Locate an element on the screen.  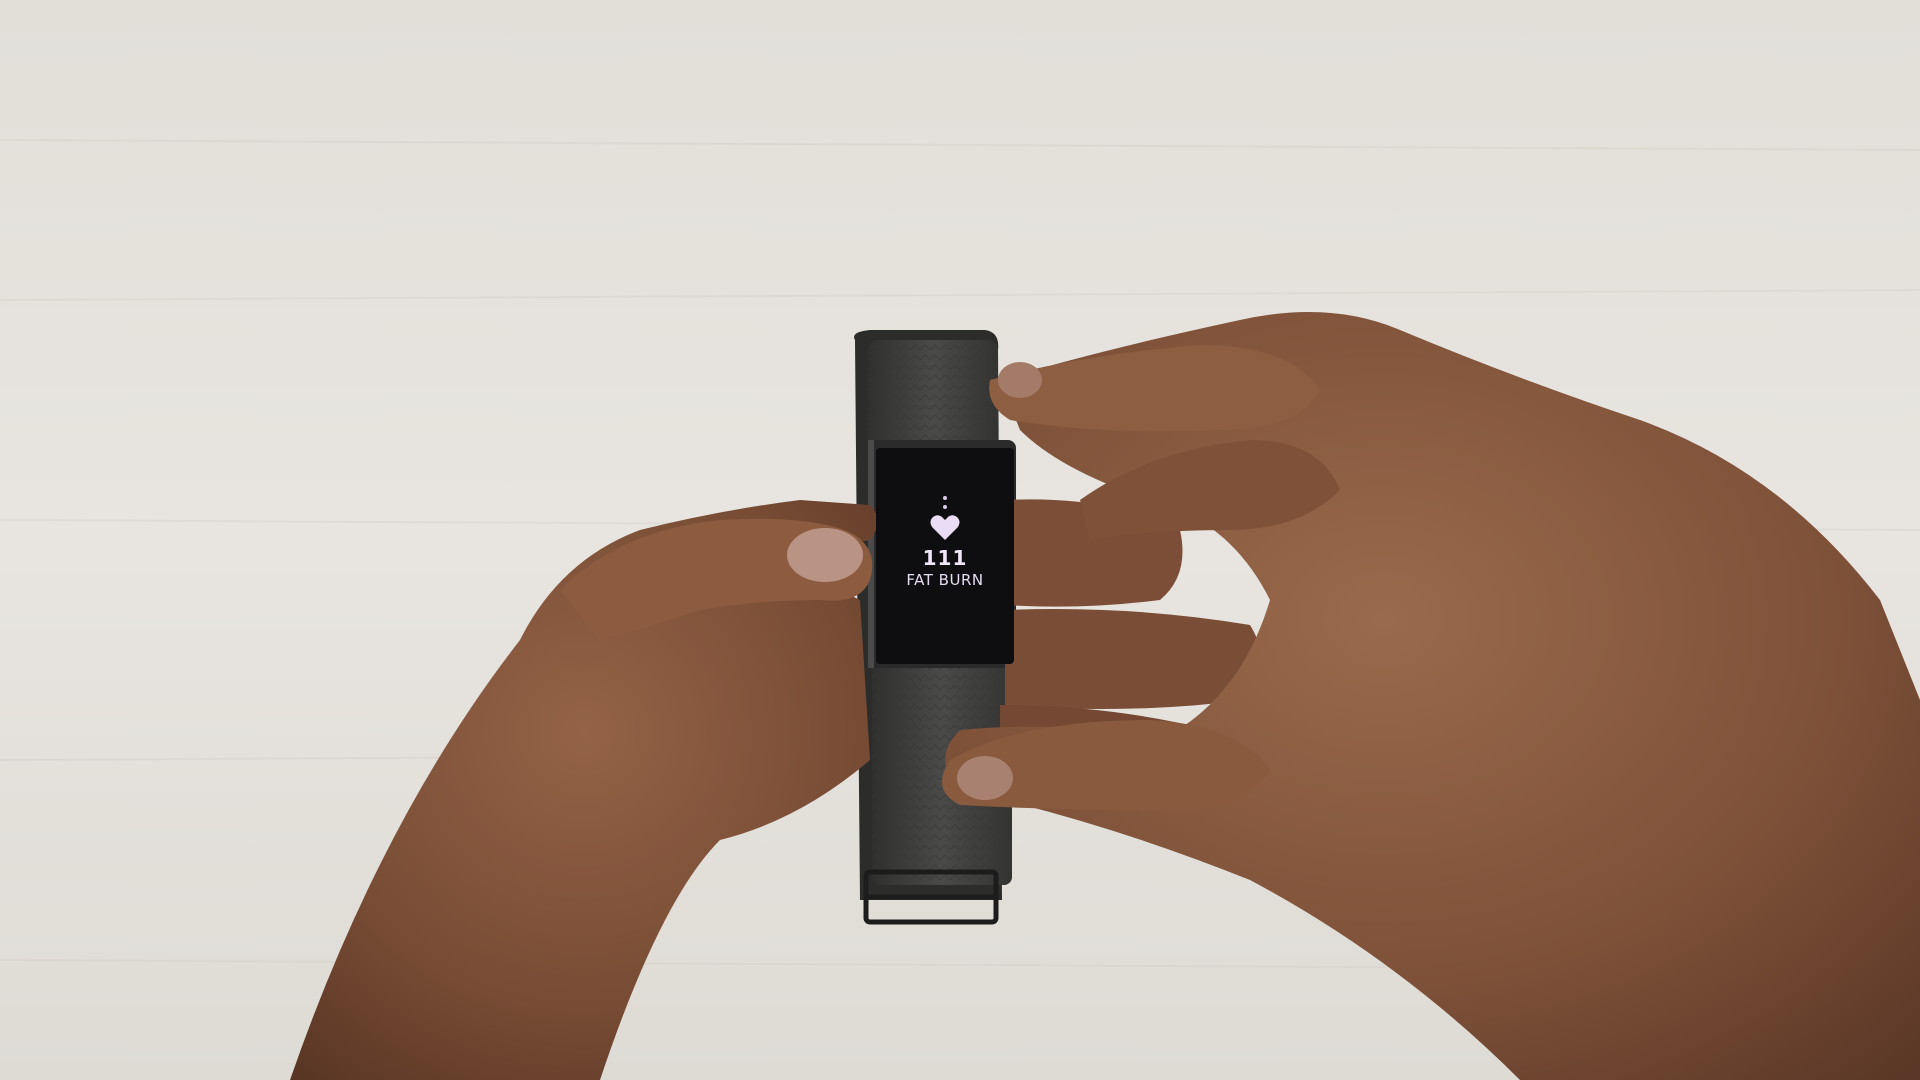
left-thumbnail is located at coordinates (825, 555).